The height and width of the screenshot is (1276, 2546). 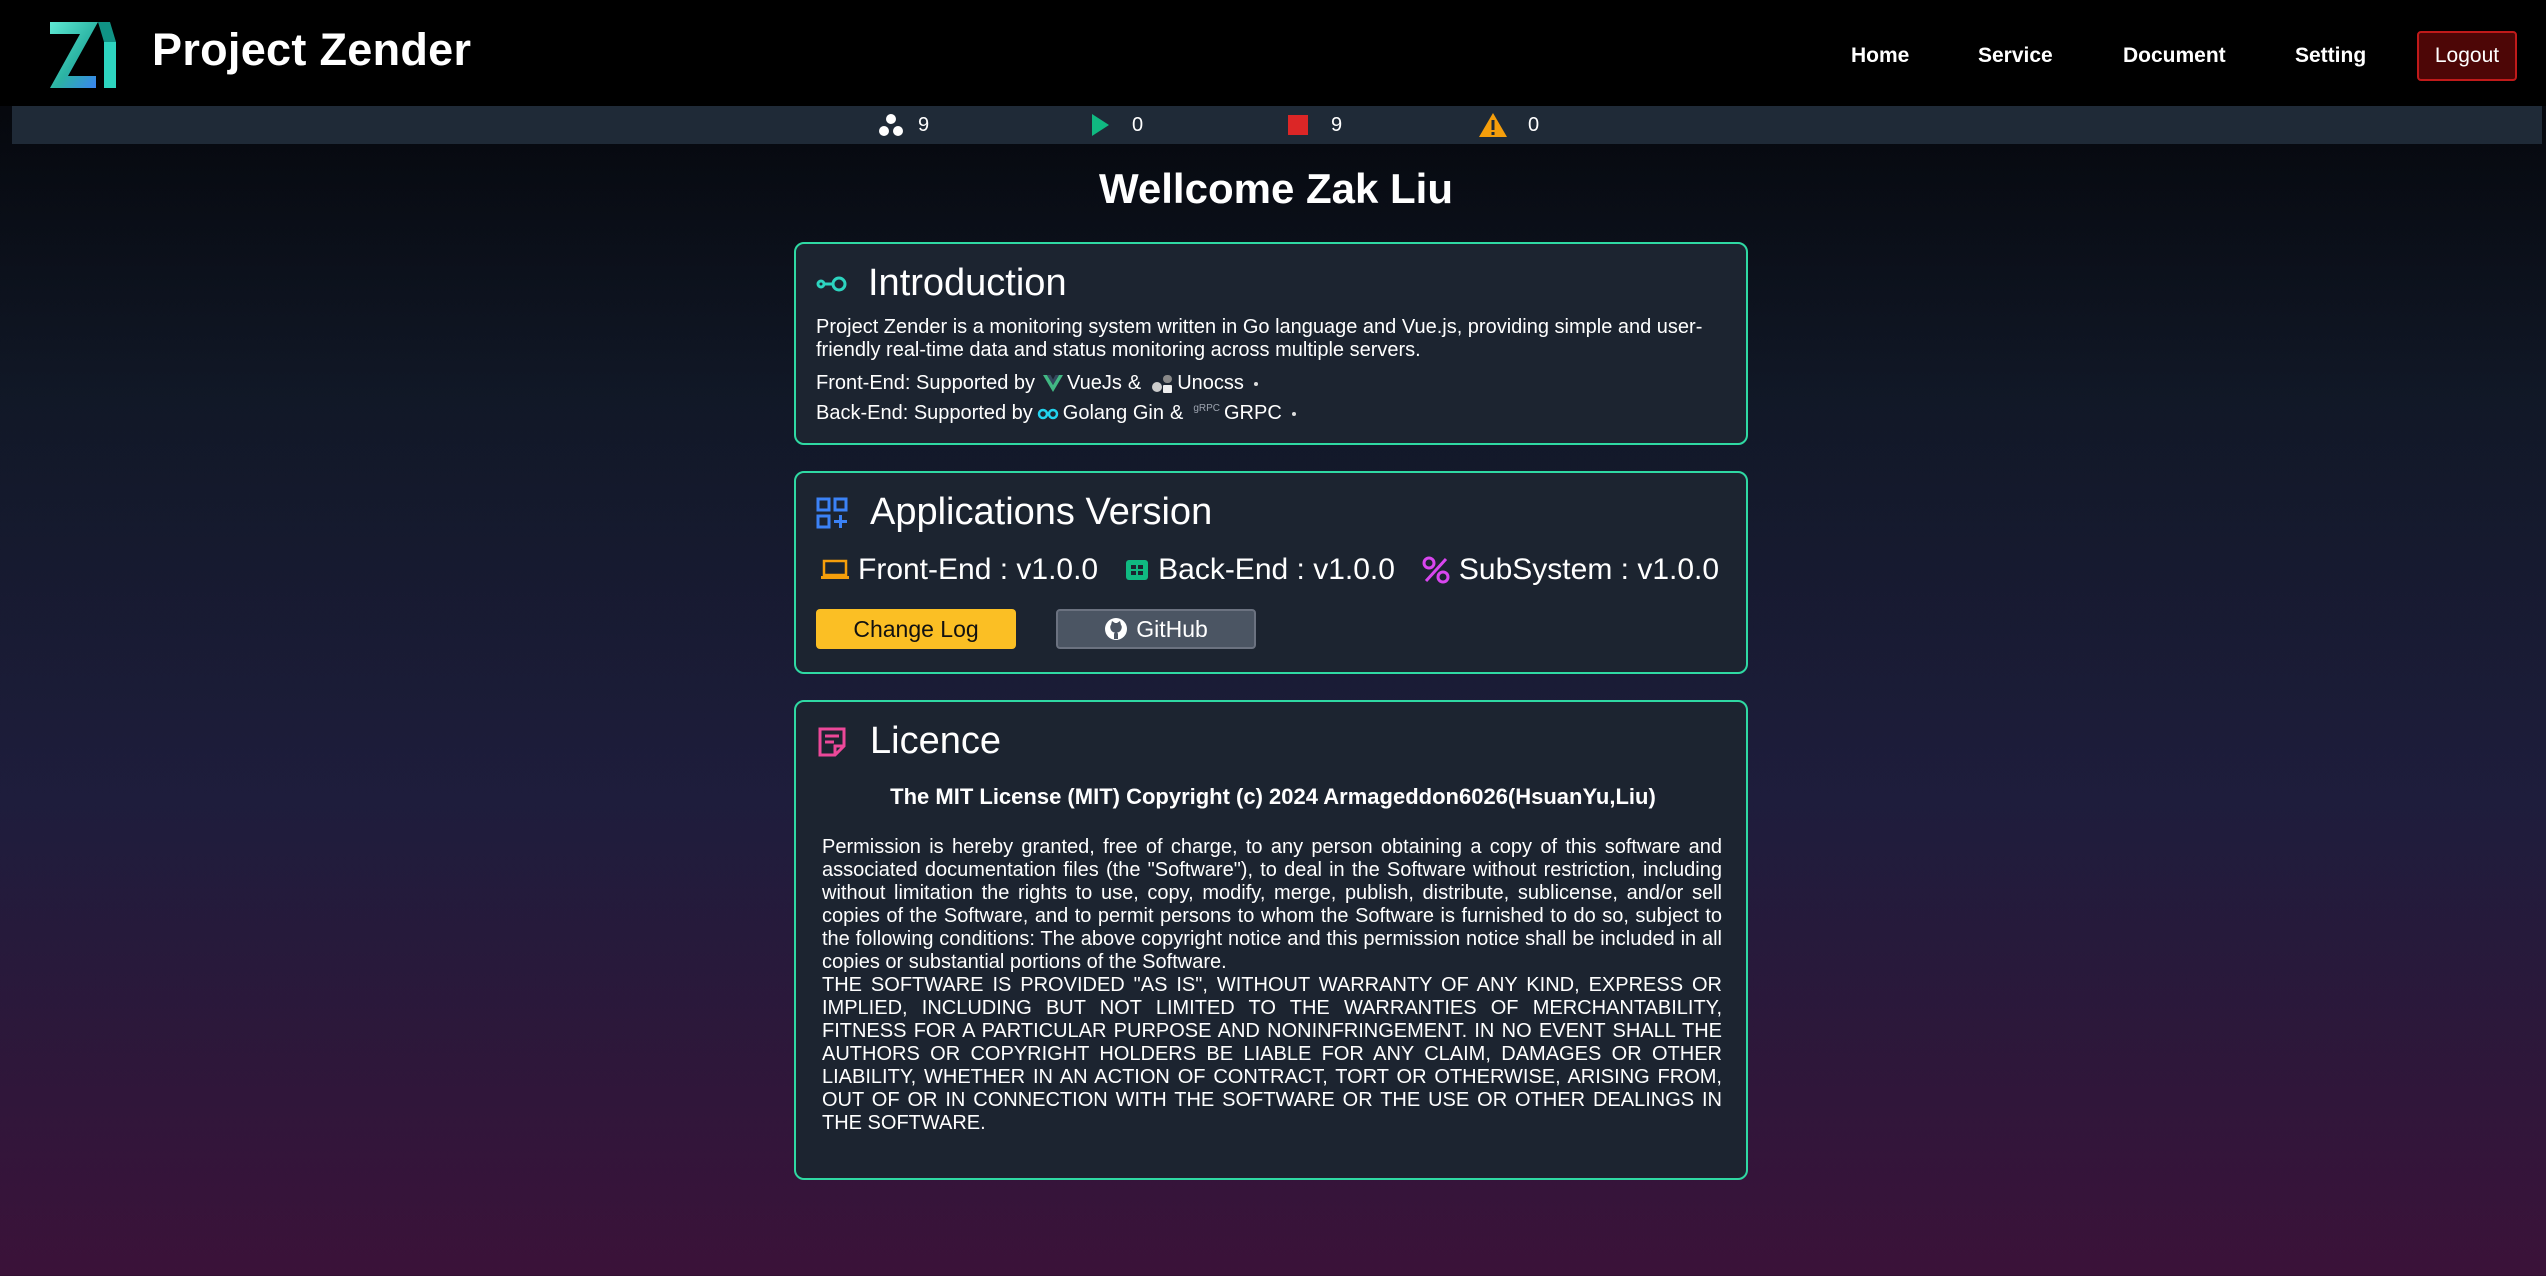 I want to click on nav-document: Document, so click(x=2174, y=56).